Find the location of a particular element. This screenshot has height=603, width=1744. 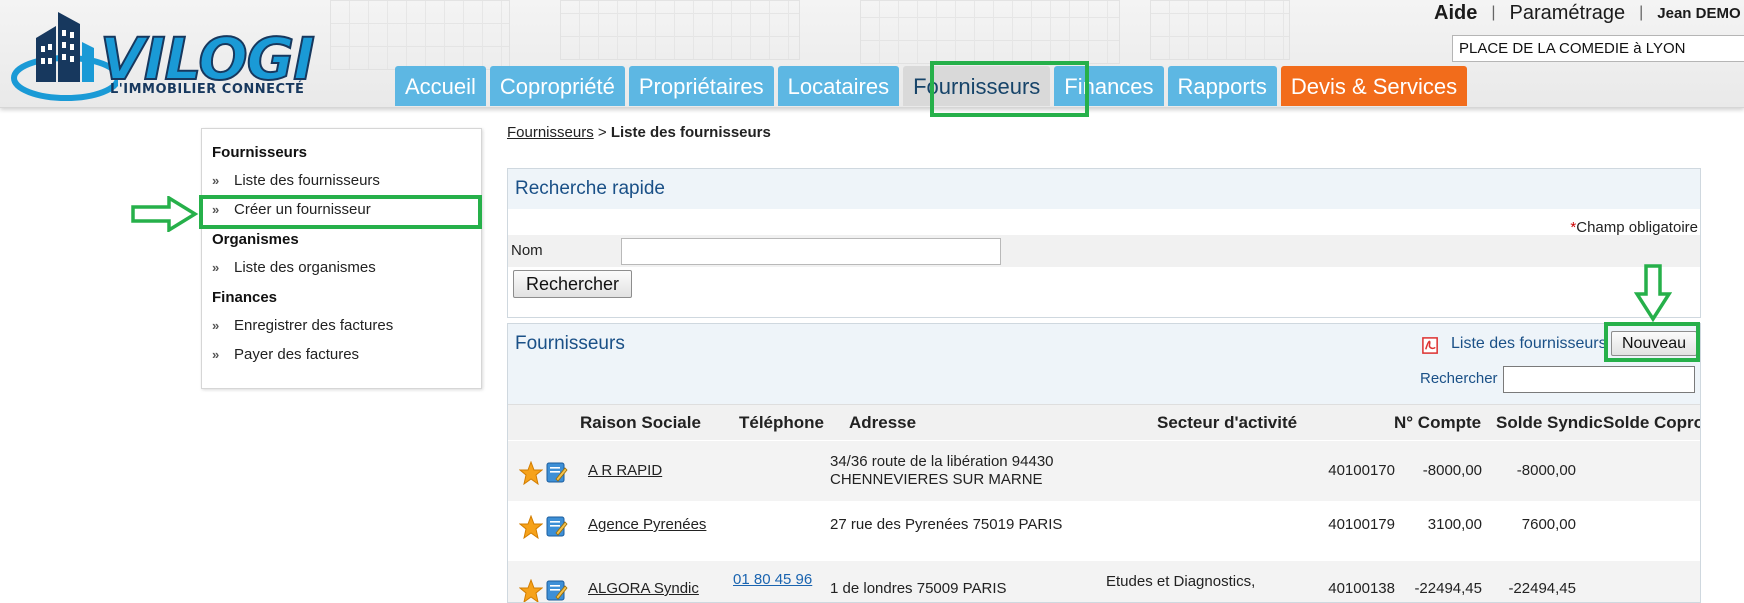

sidebar-item-label: Liste des fournisseurs is located at coordinates (307, 180).